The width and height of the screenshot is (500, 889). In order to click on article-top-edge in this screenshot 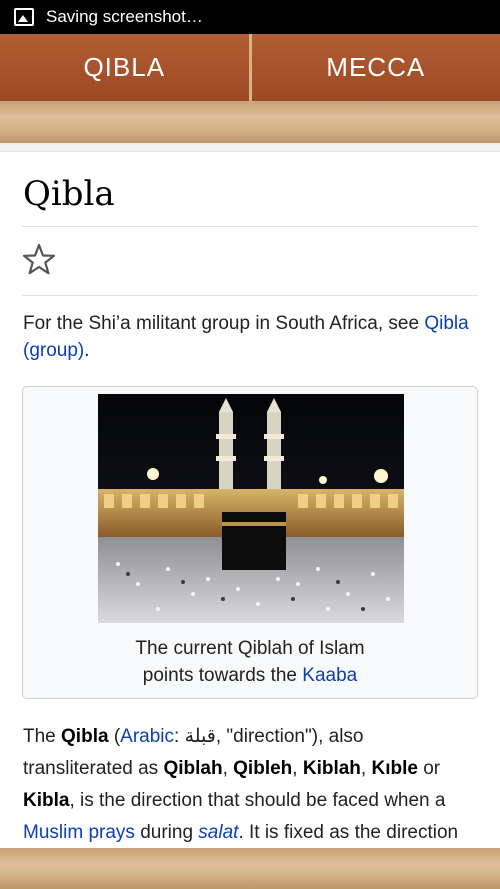, I will do `click(250, 147)`.